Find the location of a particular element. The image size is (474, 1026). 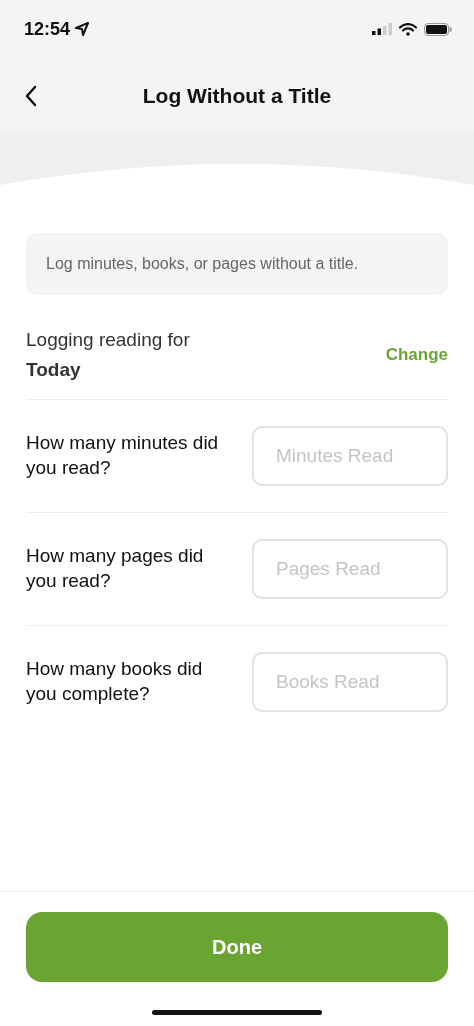

status-time: 12:54 is located at coordinates (47, 29).